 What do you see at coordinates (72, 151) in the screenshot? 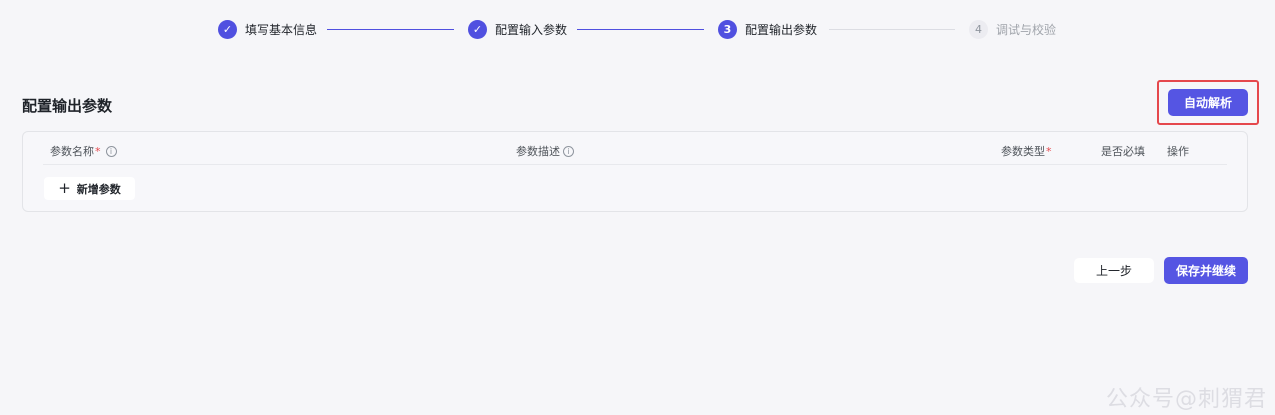
I see `column-label: 参数名称` at bounding box center [72, 151].